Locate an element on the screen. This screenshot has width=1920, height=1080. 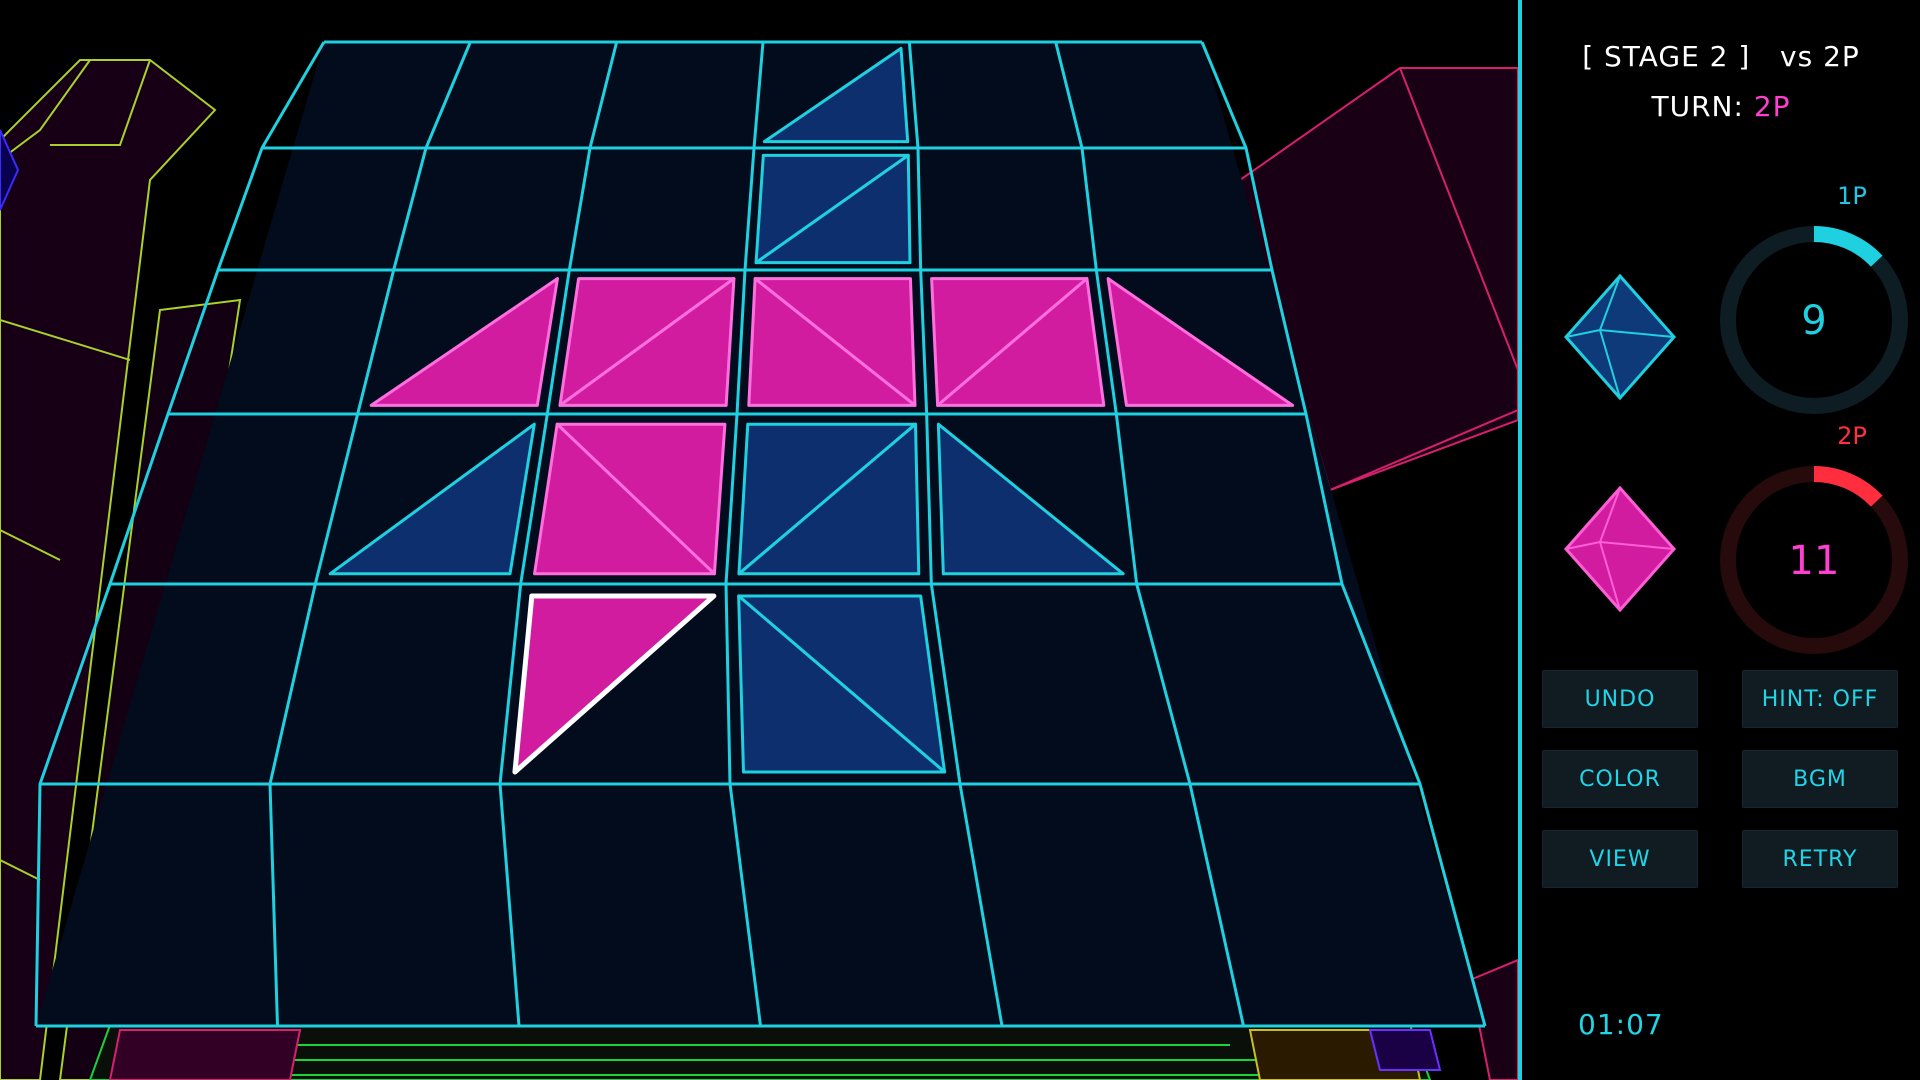
undo-button: UNDO is located at coordinates (1620, 699).